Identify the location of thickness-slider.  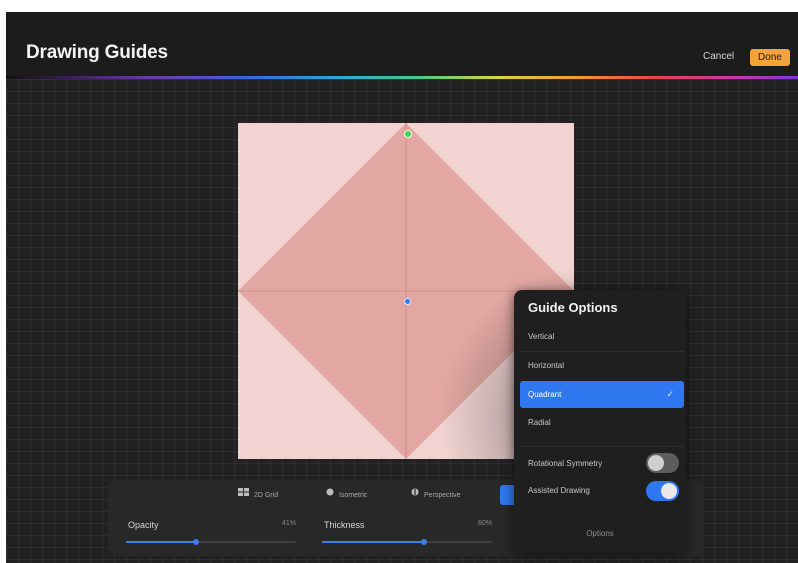
(407, 542).